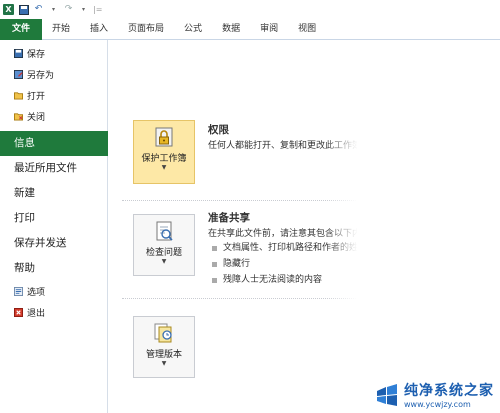 The image size is (500, 413). What do you see at coordinates (163, 333) in the screenshot?
I see `versions-icon` at bounding box center [163, 333].